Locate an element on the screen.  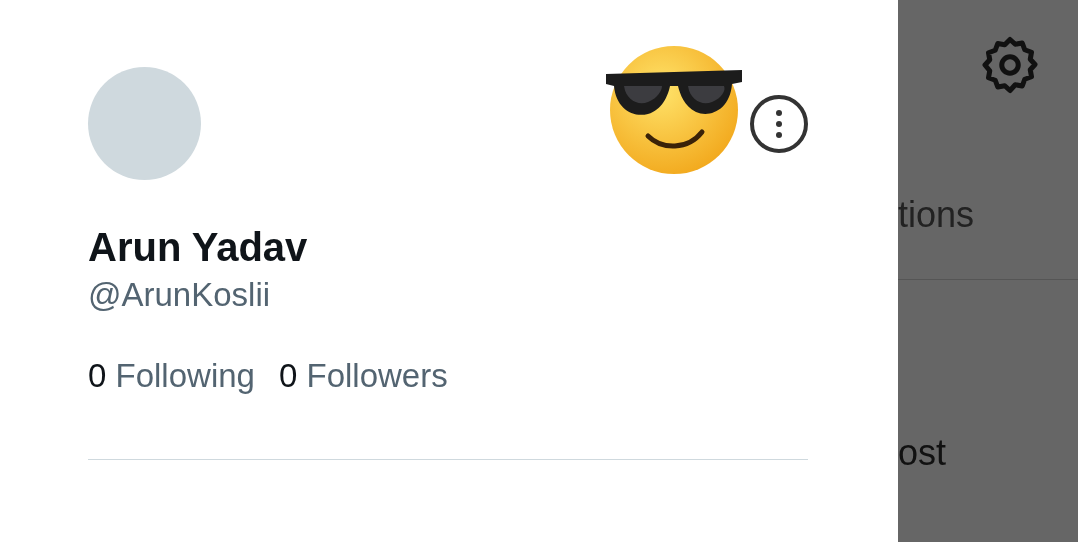
menu-item-text: ost is located at coordinates (923, 453).